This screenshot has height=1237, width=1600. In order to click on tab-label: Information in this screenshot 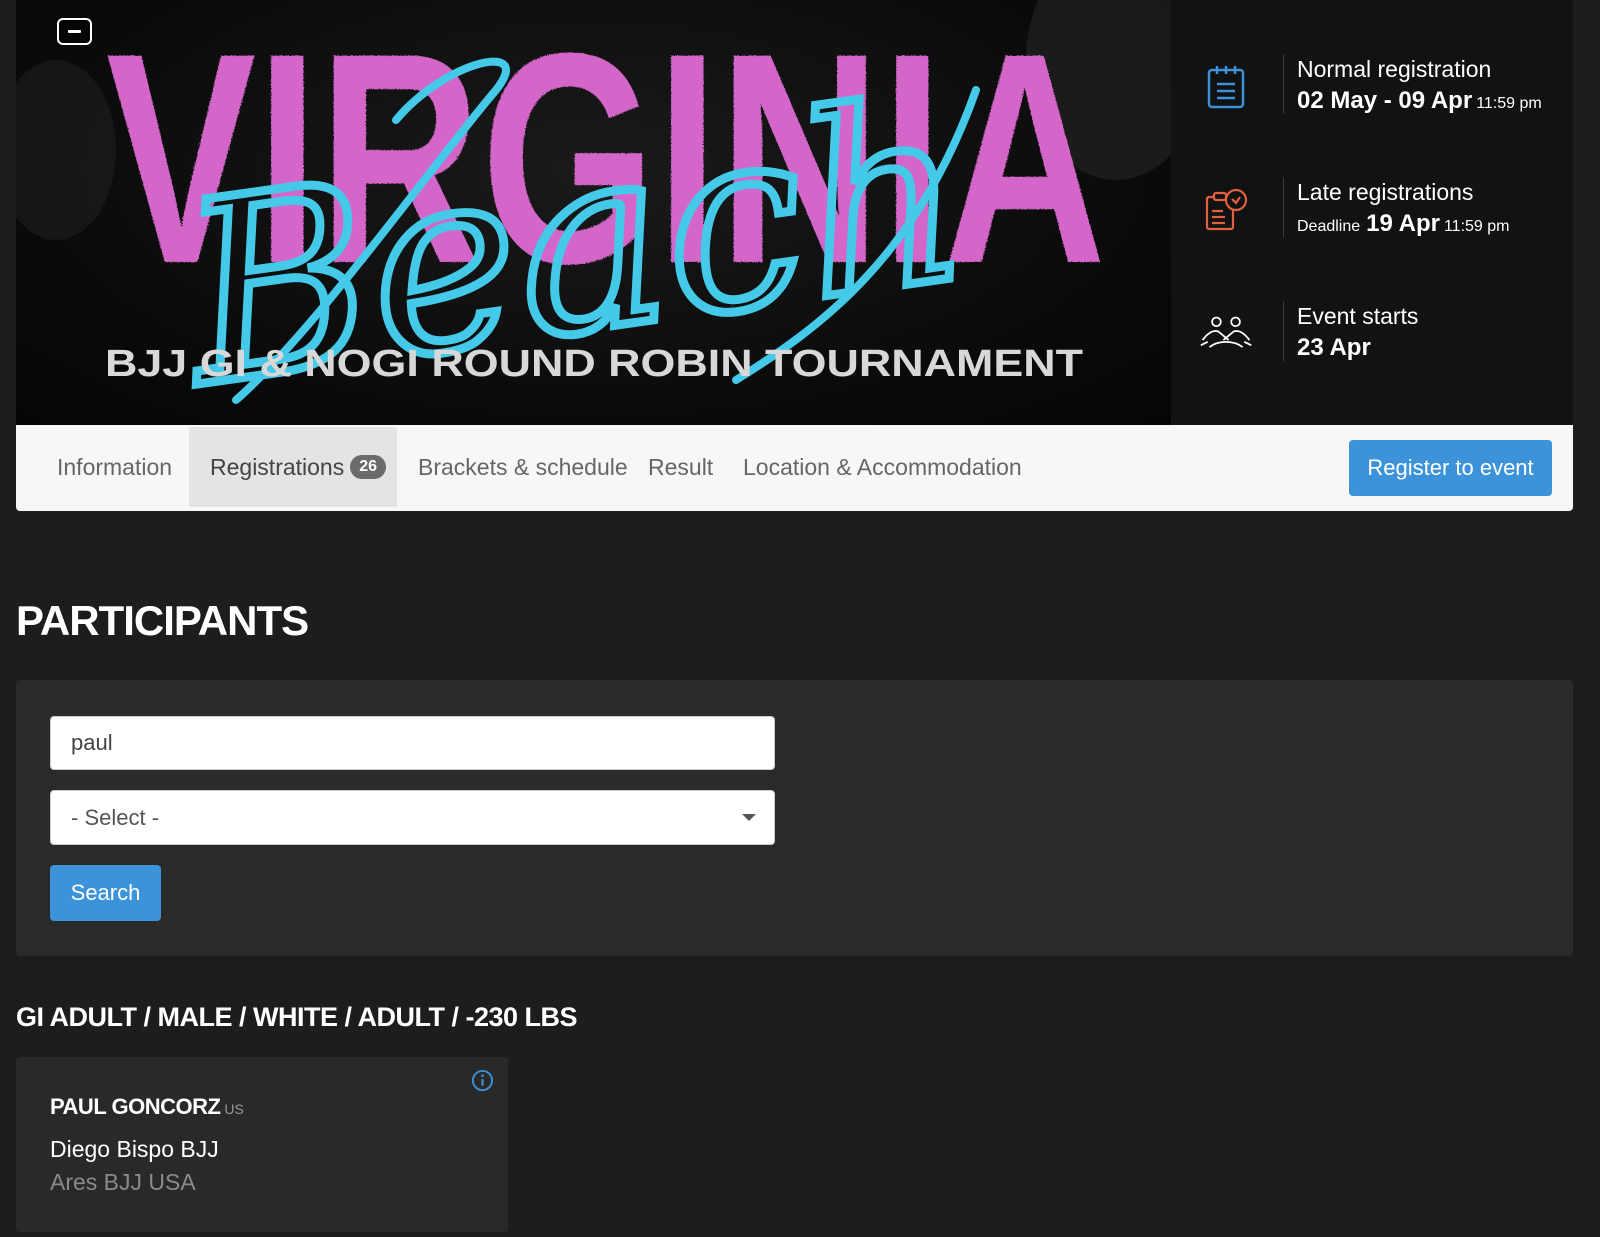, I will do `click(115, 467)`.